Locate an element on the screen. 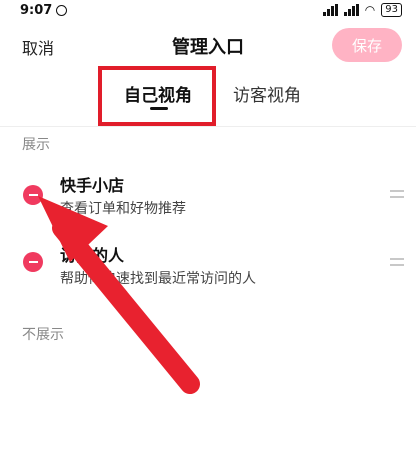  item-title: 快手小店 is located at coordinates (92, 185).